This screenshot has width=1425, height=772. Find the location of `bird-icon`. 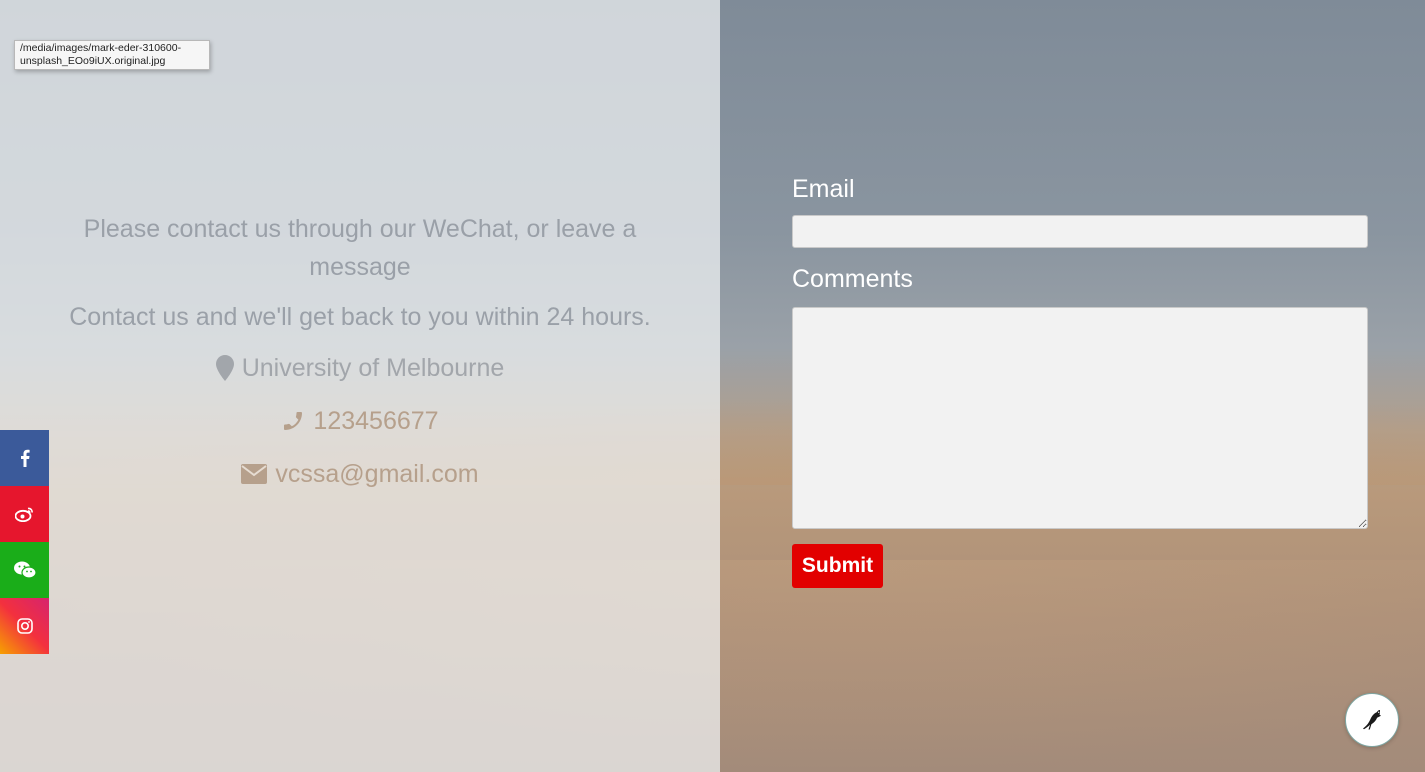

bird-icon is located at coordinates (1372, 720).